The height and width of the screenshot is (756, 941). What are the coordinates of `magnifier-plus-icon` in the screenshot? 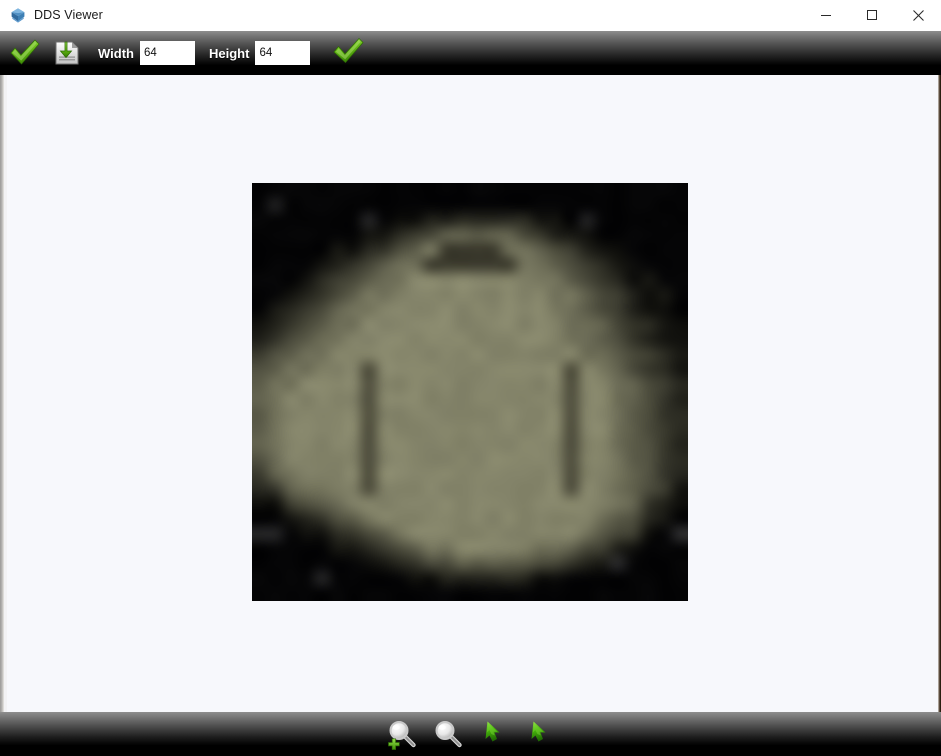 It's located at (402, 734).